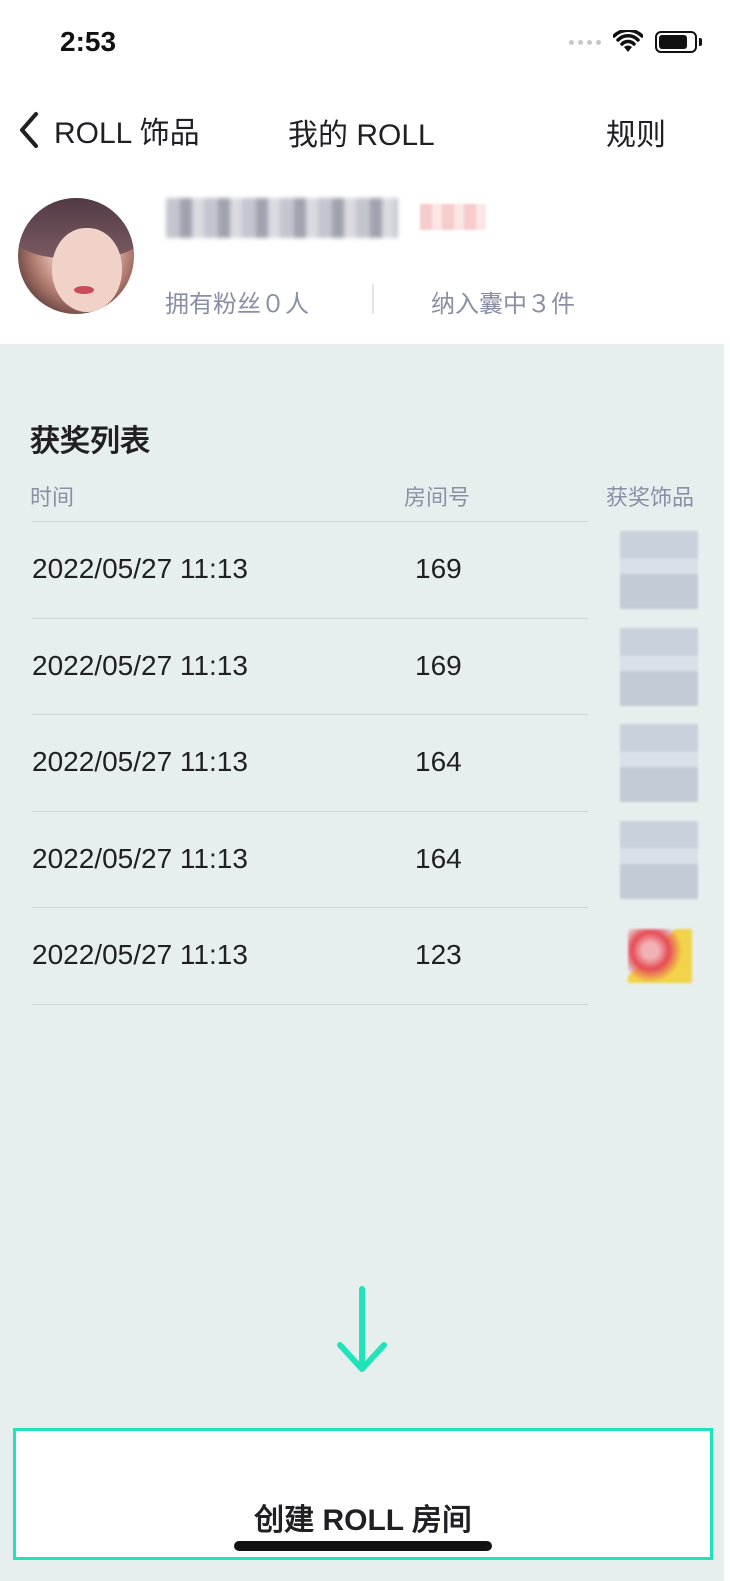 Image resolution: width=730 pixels, height=1581 pixels. What do you see at coordinates (127, 133) in the screenshot?
I see `back-label: ROLL 饰品` at bounding box center [127, 133].